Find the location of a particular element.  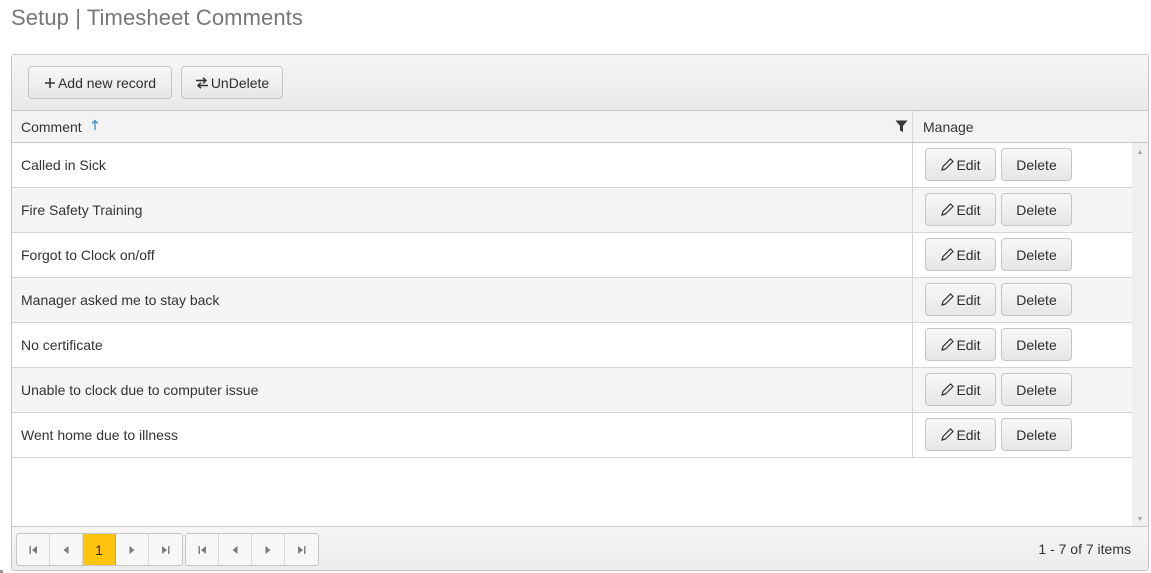

comment-cell: Called in Sick is located at coordinates (462, 165).